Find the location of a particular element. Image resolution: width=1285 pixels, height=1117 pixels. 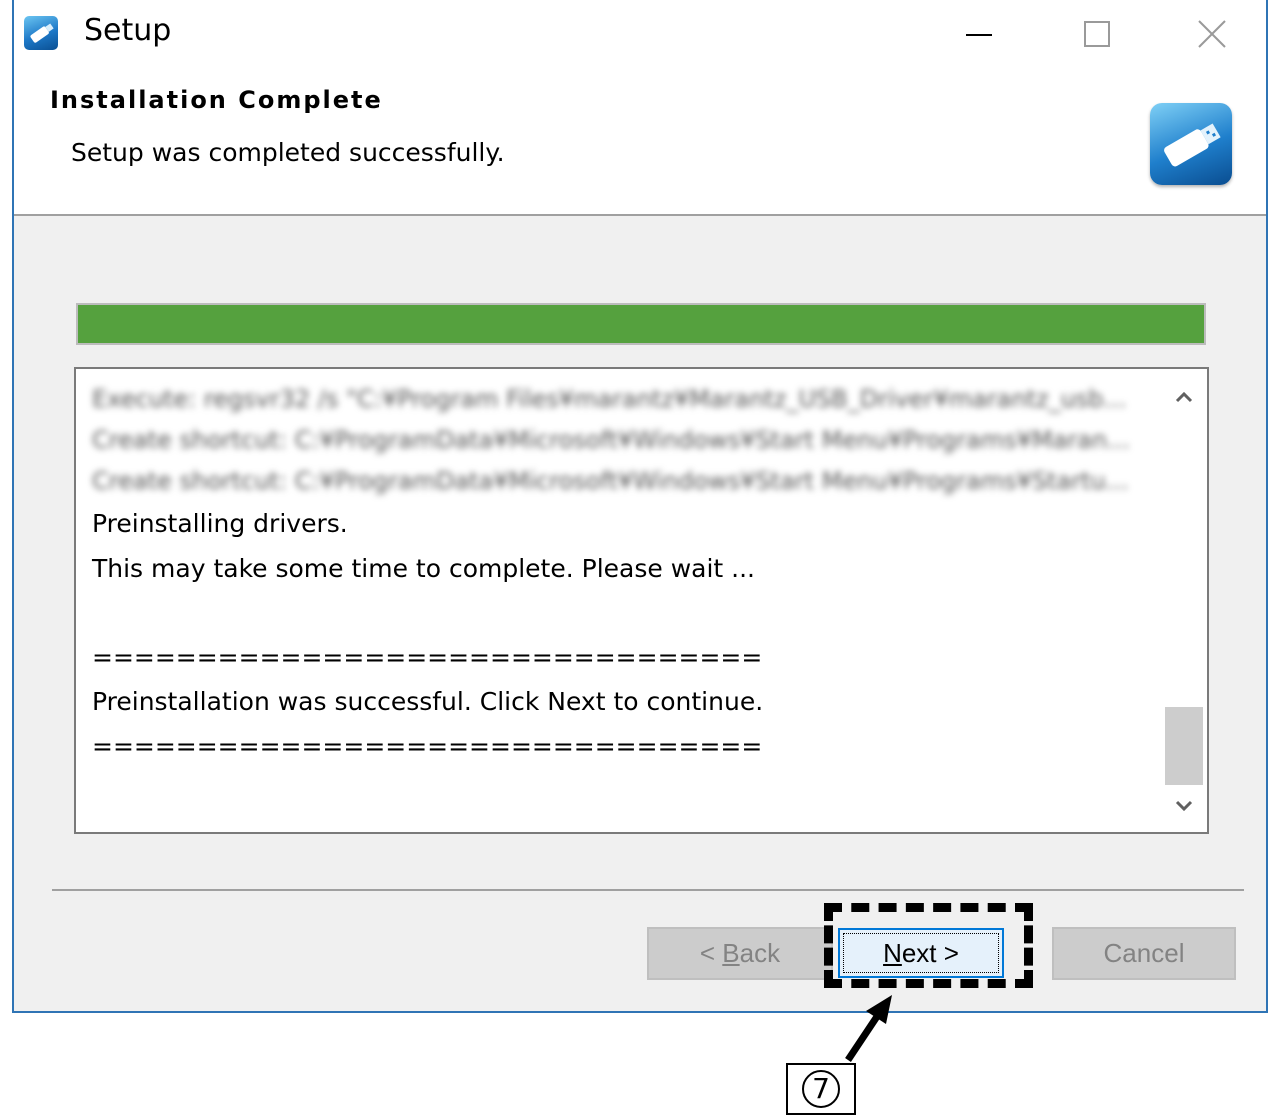

progress-fill is located at coordinates (641, 324).